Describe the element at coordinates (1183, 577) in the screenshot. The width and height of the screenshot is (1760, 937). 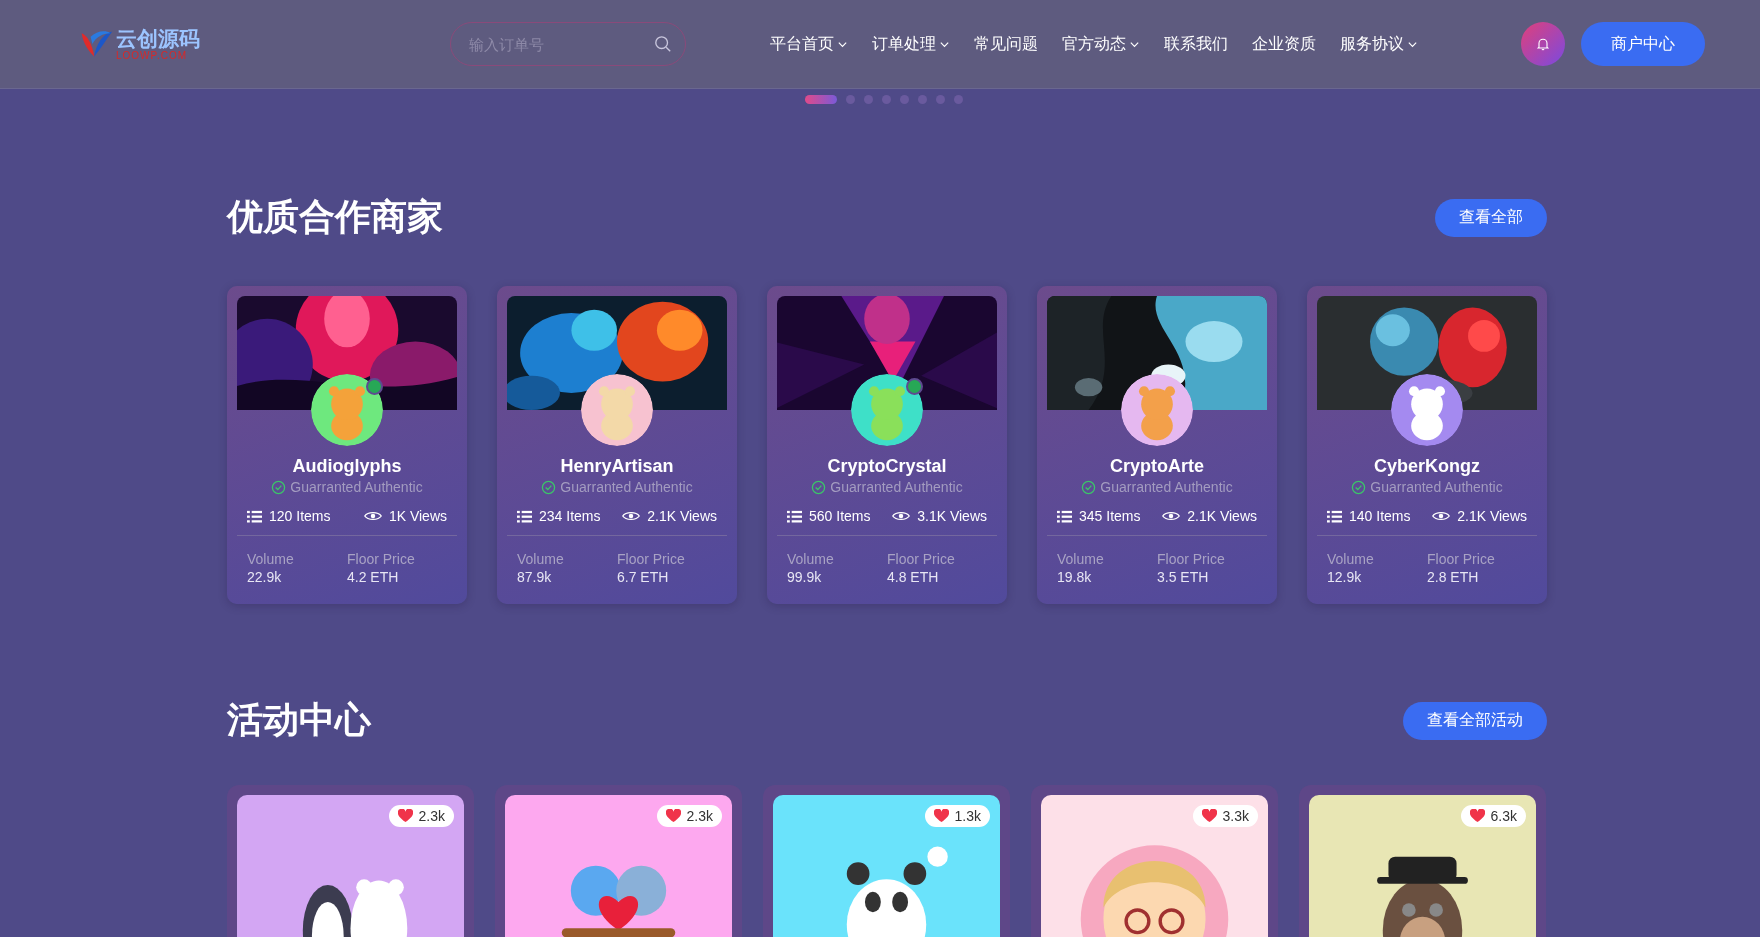
I see `floor-price-value: 3.5 ETH` at that location.